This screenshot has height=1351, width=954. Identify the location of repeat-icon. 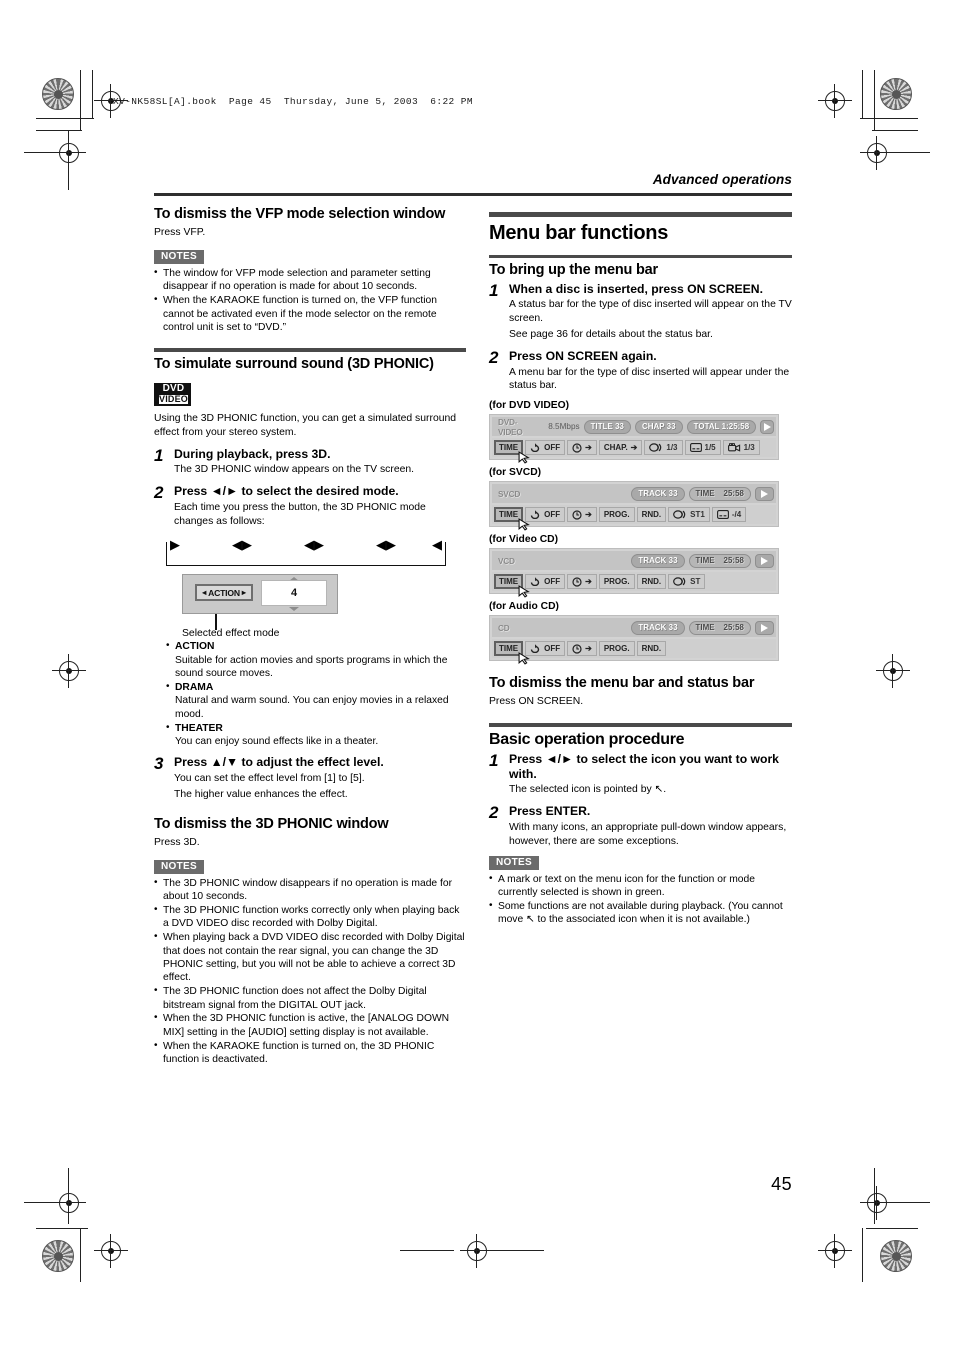
(535, 448).